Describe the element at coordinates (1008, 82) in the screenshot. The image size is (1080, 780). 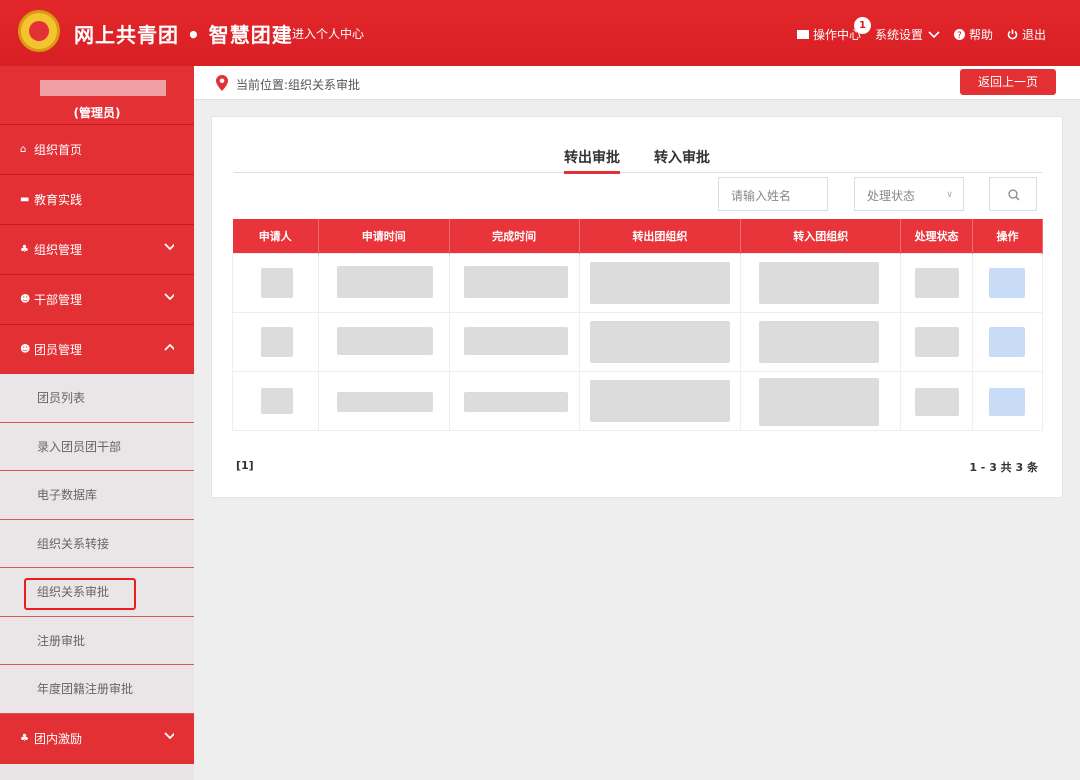
I see `back-button: 返回上一页` at that location.